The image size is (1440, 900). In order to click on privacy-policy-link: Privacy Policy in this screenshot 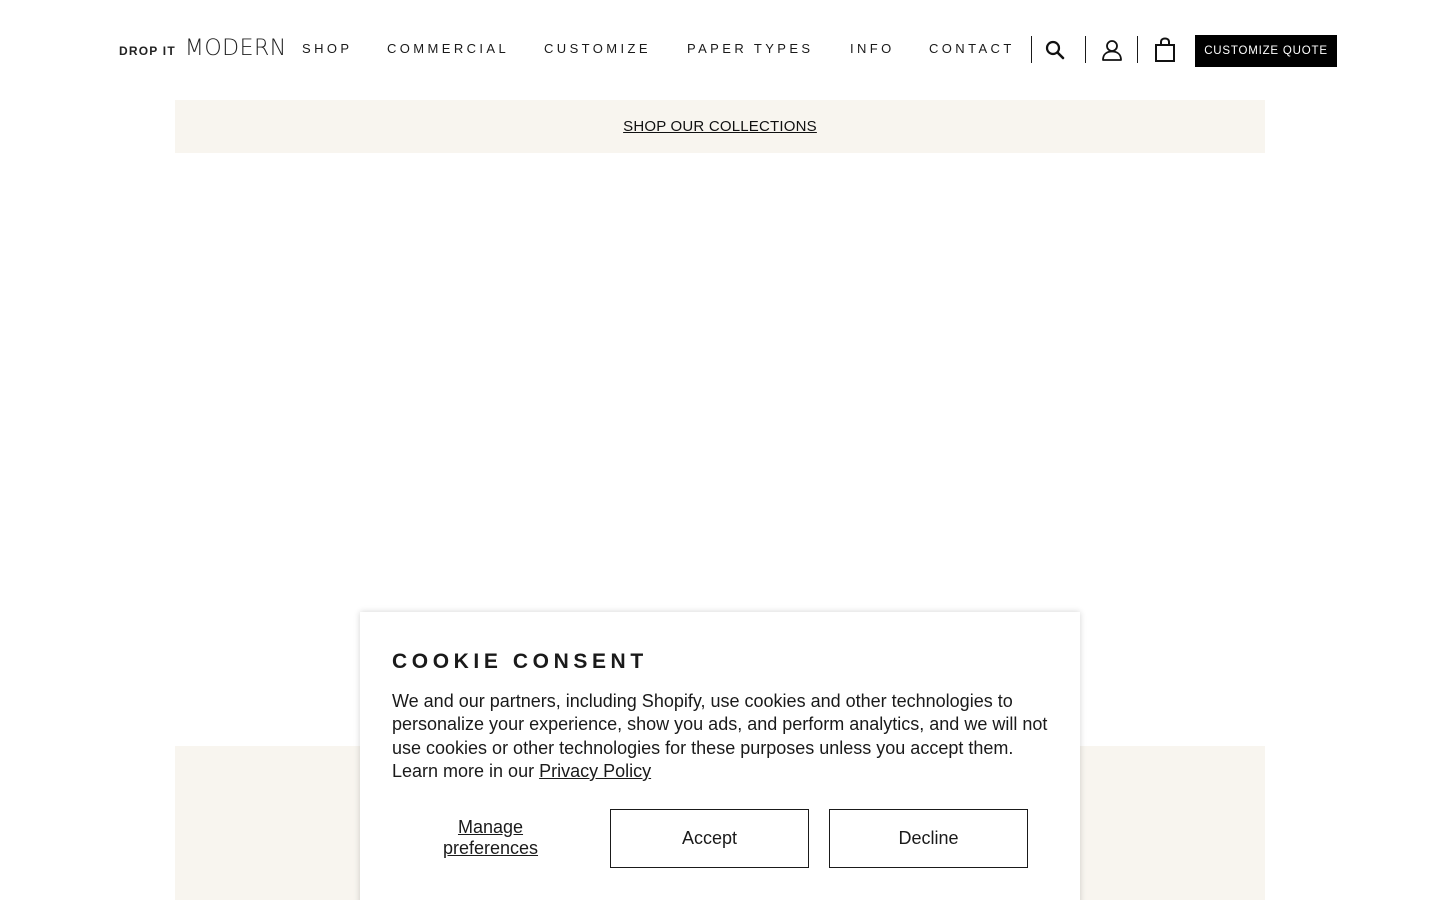, I will do `click(595, 771)`.